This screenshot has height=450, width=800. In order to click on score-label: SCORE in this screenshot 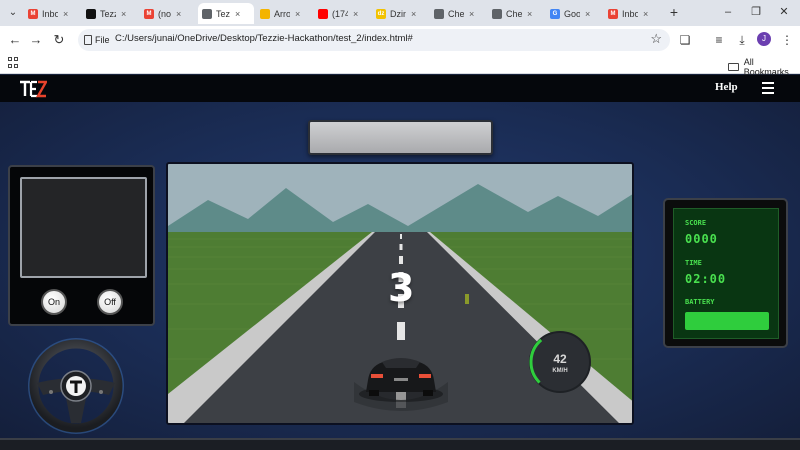, I will do `click(696, 223)`.